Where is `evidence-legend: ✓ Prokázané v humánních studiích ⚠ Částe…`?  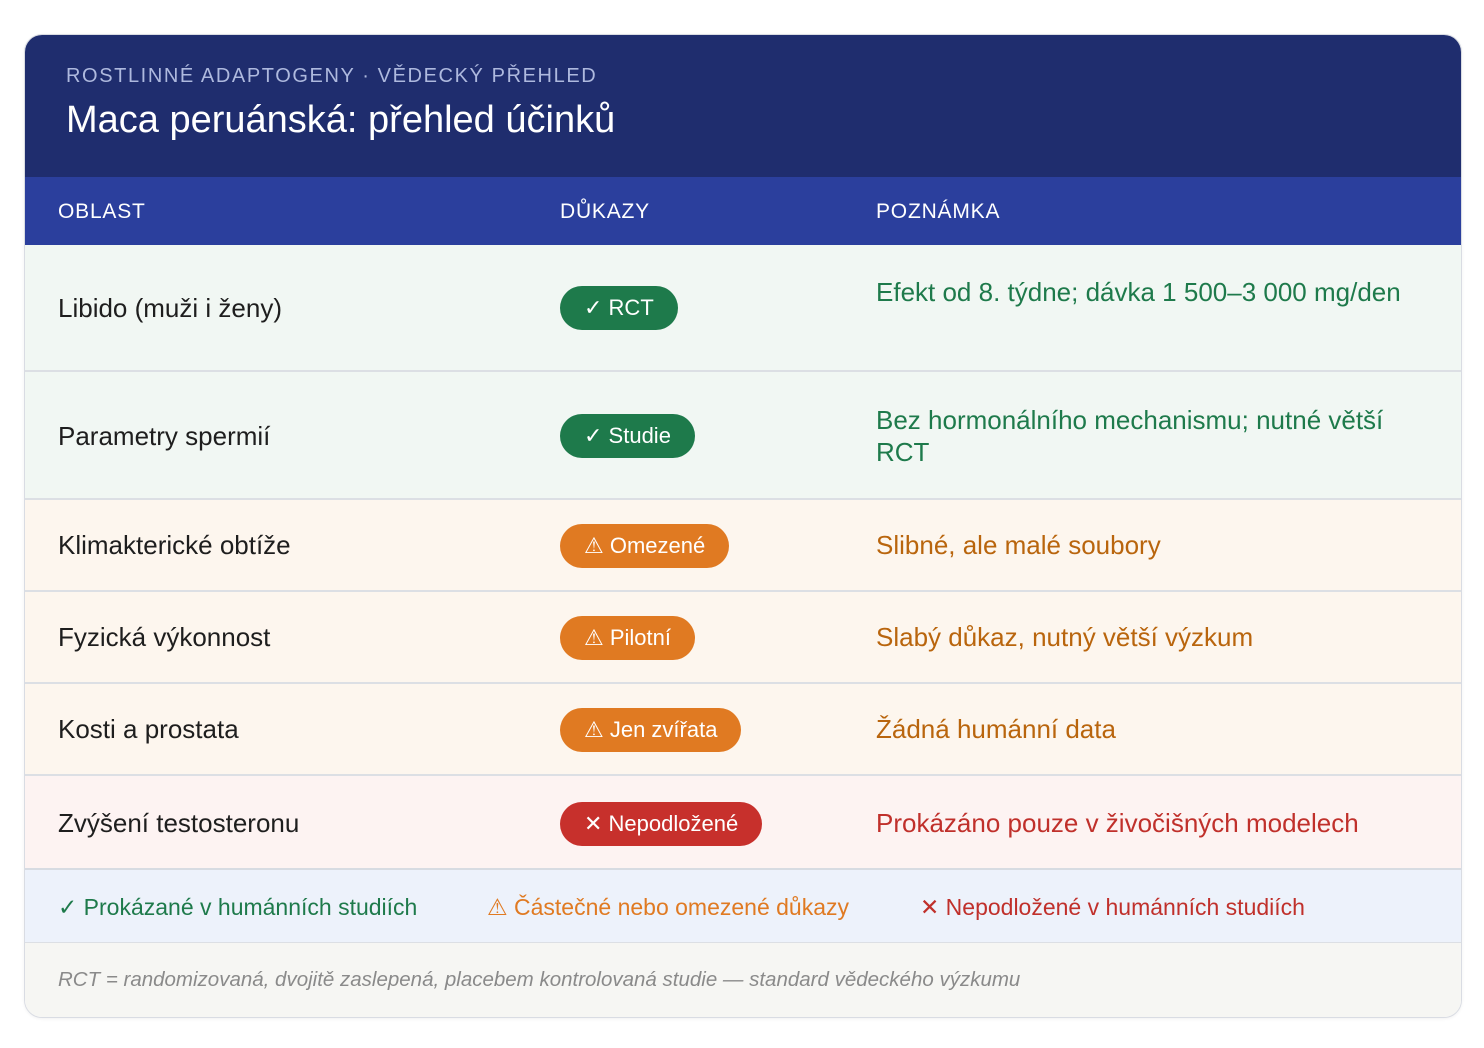
evidence-legend: ✓ Prokázané v humánních studiích ⚠ Částe… is located at coordinates (743, 905).